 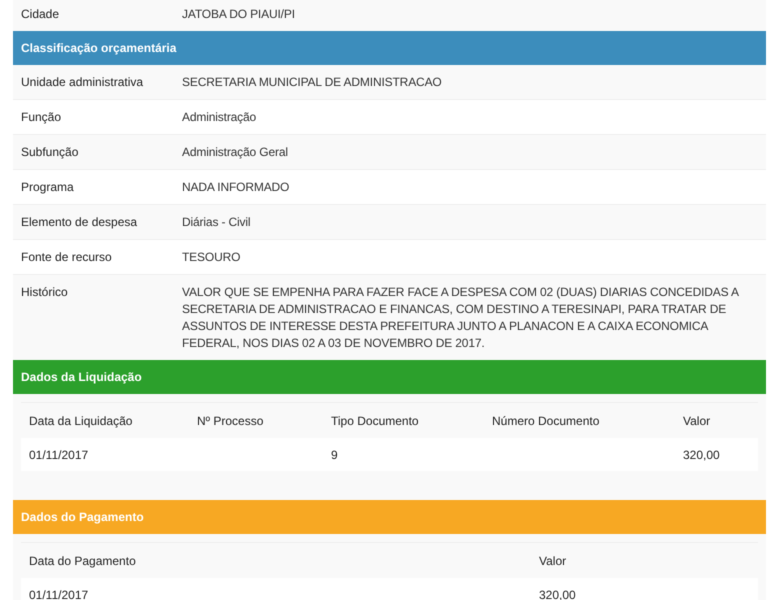 What do you see at coordinates (50, 152) in the screenshot?
I see `field-label: Subfunção` at bounding box center [50, 152].